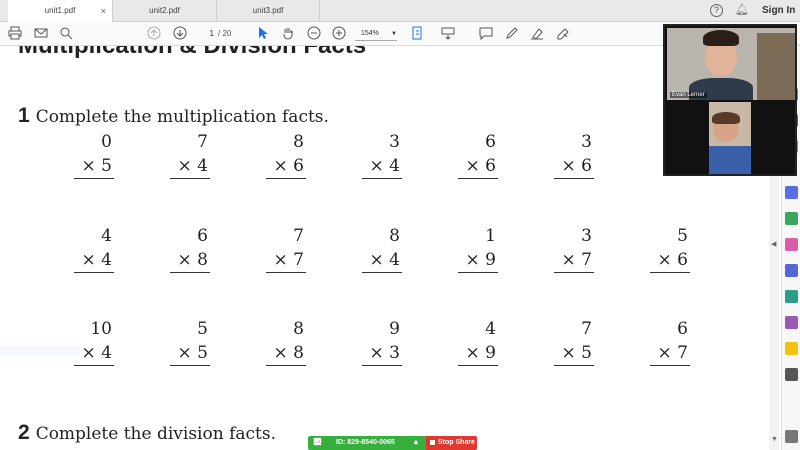  I want to click on multiplication-problem: 7 × 7, so click(280, 249).